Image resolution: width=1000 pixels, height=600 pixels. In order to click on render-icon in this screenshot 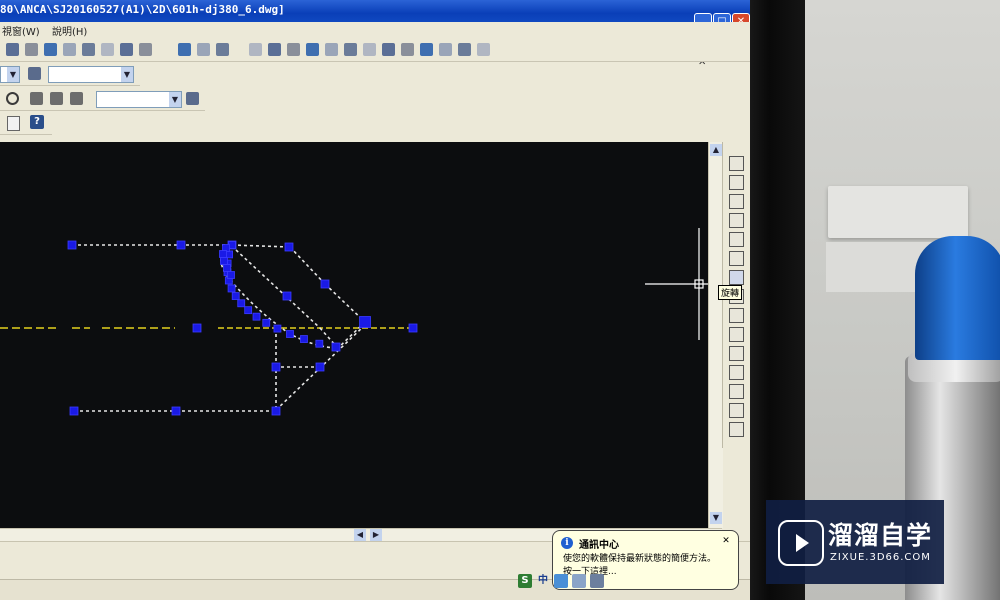, I will do `click(464, 49)`.